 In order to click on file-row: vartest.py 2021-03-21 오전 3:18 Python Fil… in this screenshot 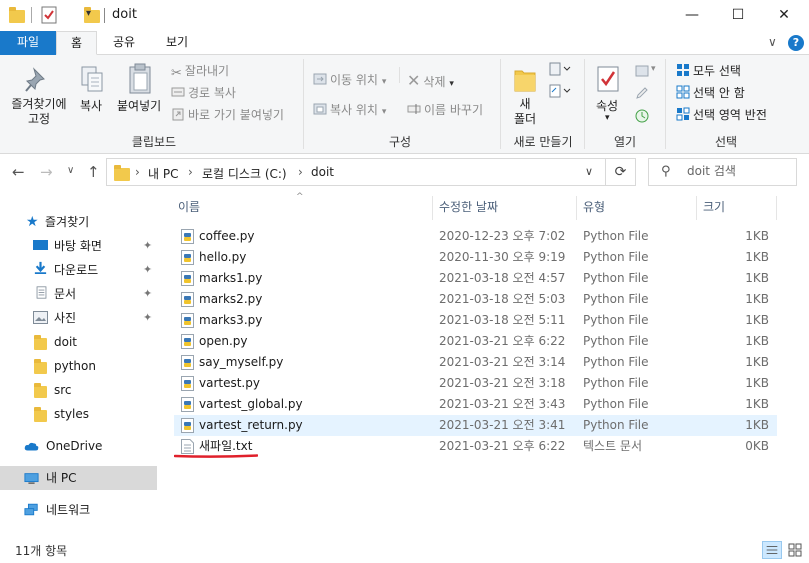, I will do `click(475, 383)`.